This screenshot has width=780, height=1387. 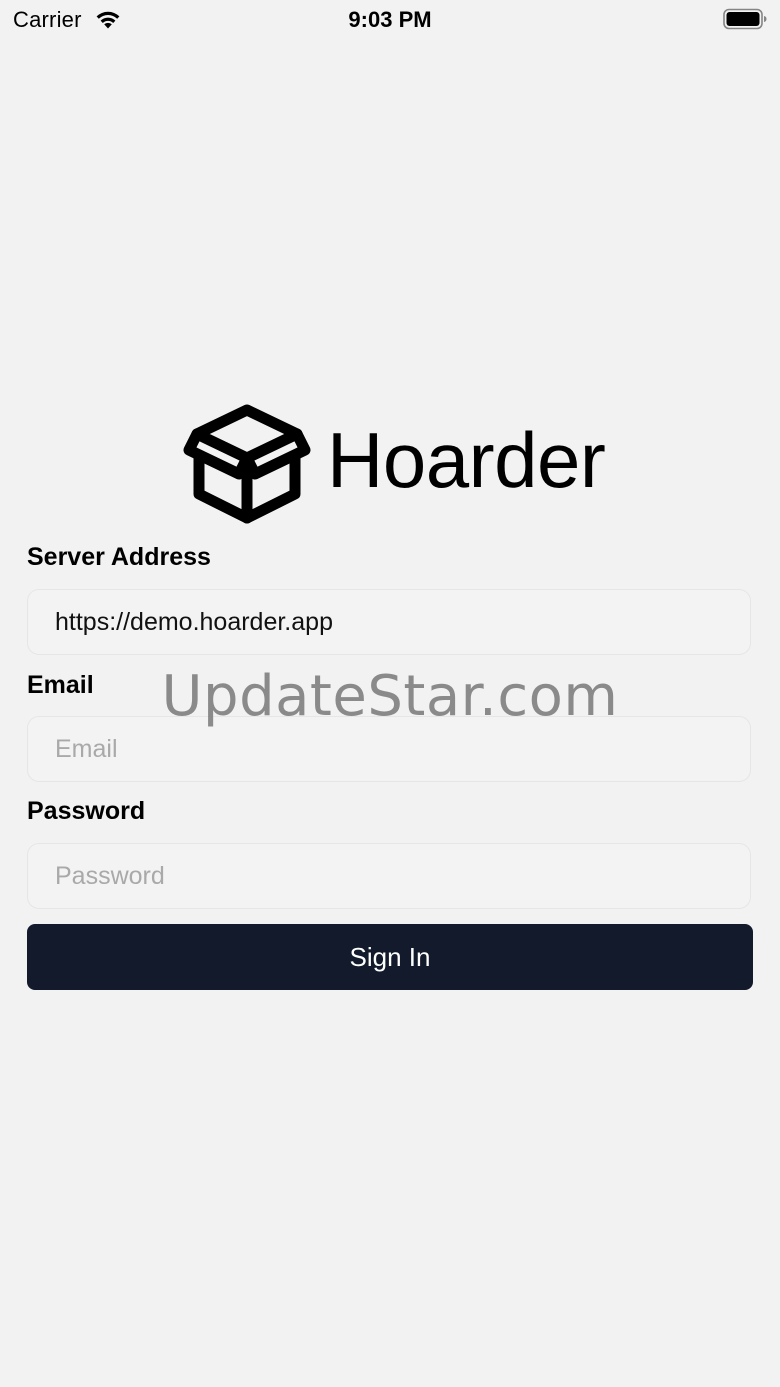 I want to click on clock: 9:03 PM, so click(x=390, y=19).